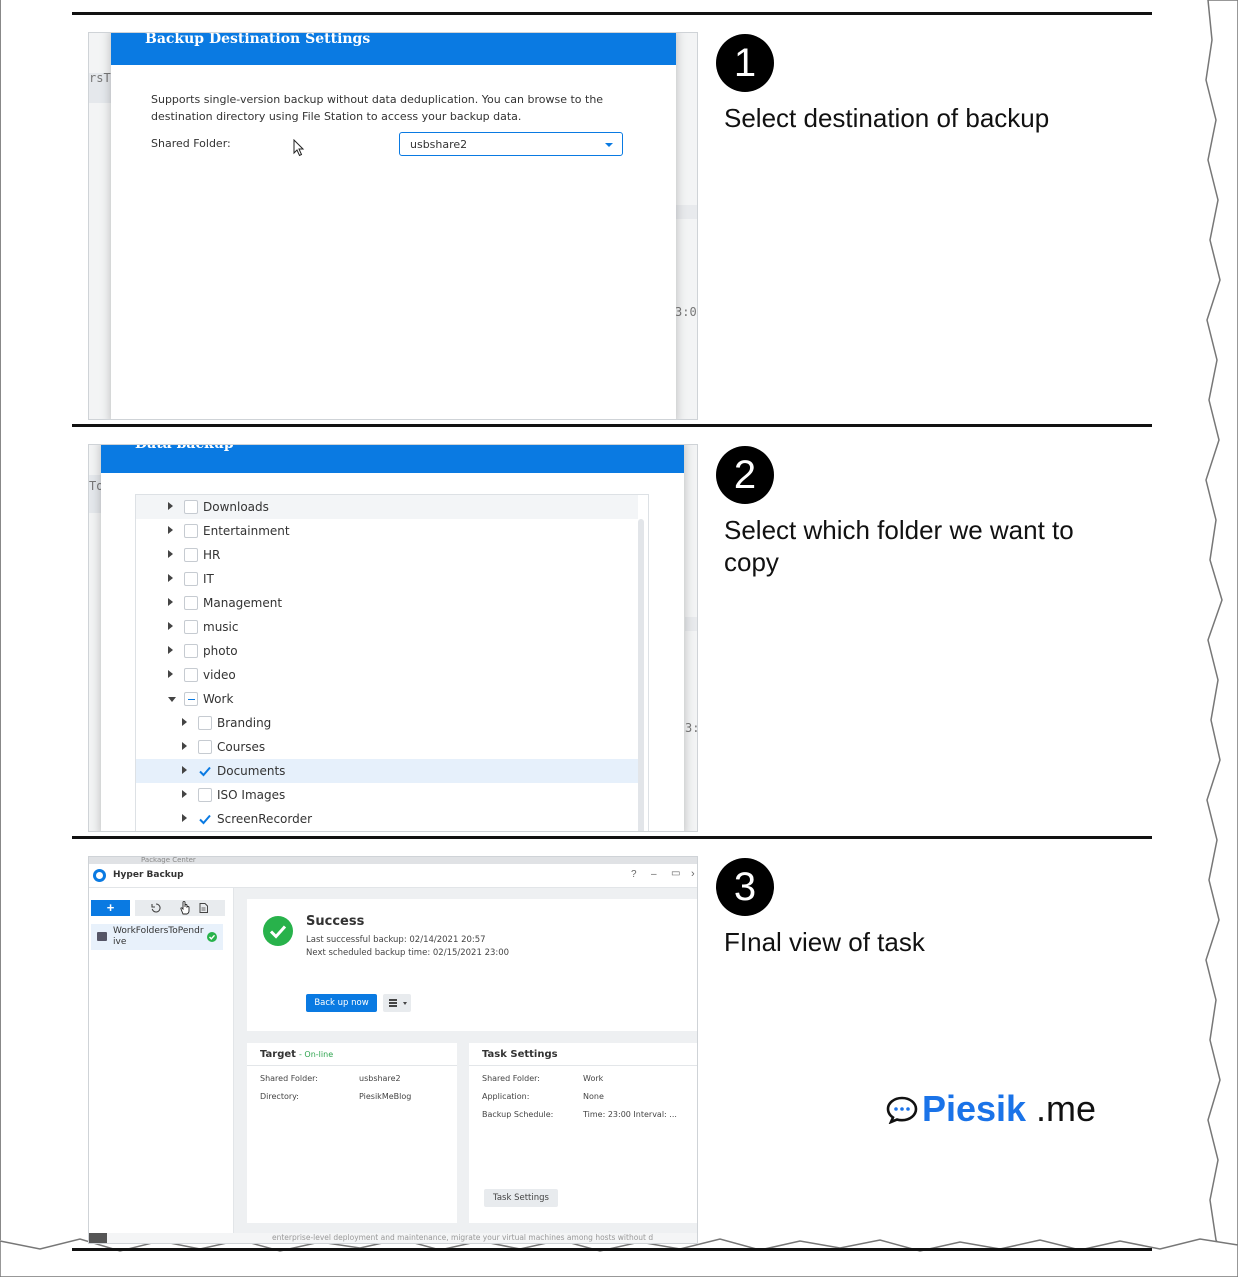  Describe the element at coordinates (279, 1096) in the screenshot. I see `target-label: Directory:` at that location.